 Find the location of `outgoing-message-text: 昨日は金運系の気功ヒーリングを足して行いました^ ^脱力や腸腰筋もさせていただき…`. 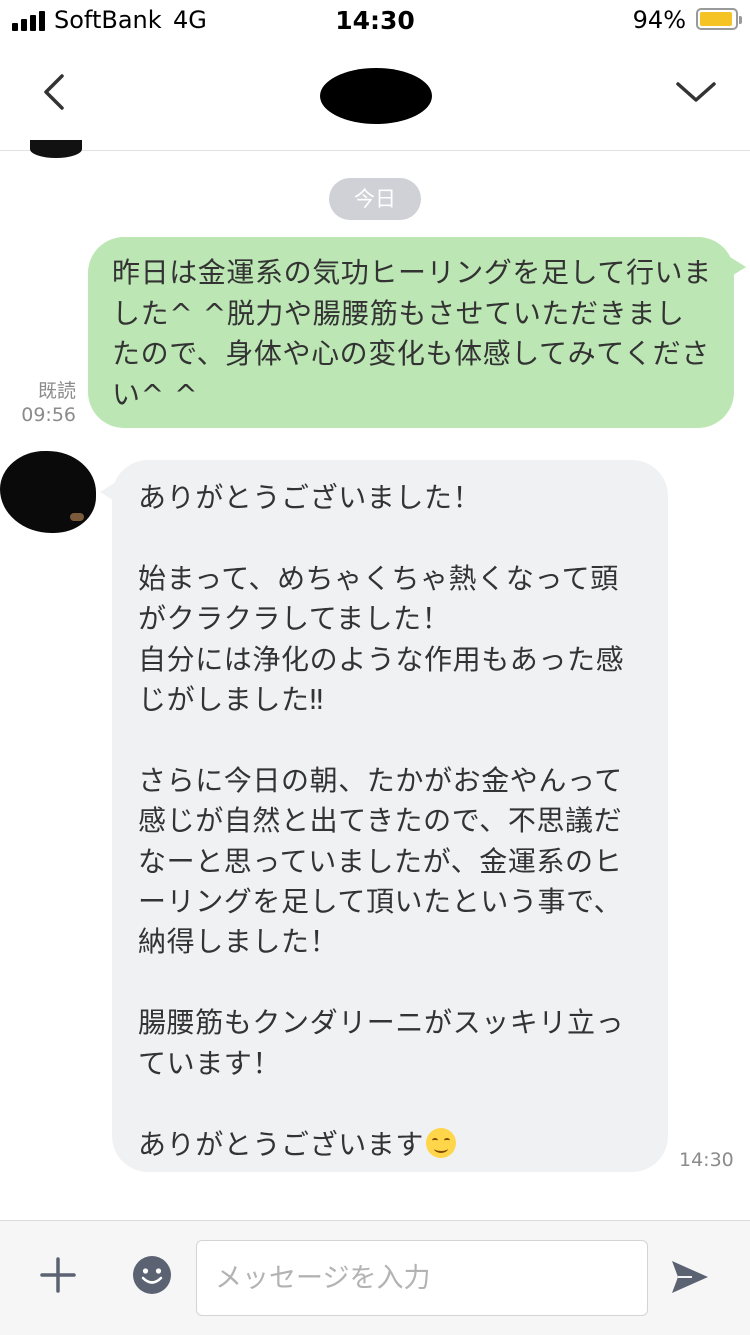

outgoing-message-text: 昨日は金運系の気功ヒーリングを足して行いました^ ^脱力や腸腰筋もさせていただき… is located at coordinates (412, 333).